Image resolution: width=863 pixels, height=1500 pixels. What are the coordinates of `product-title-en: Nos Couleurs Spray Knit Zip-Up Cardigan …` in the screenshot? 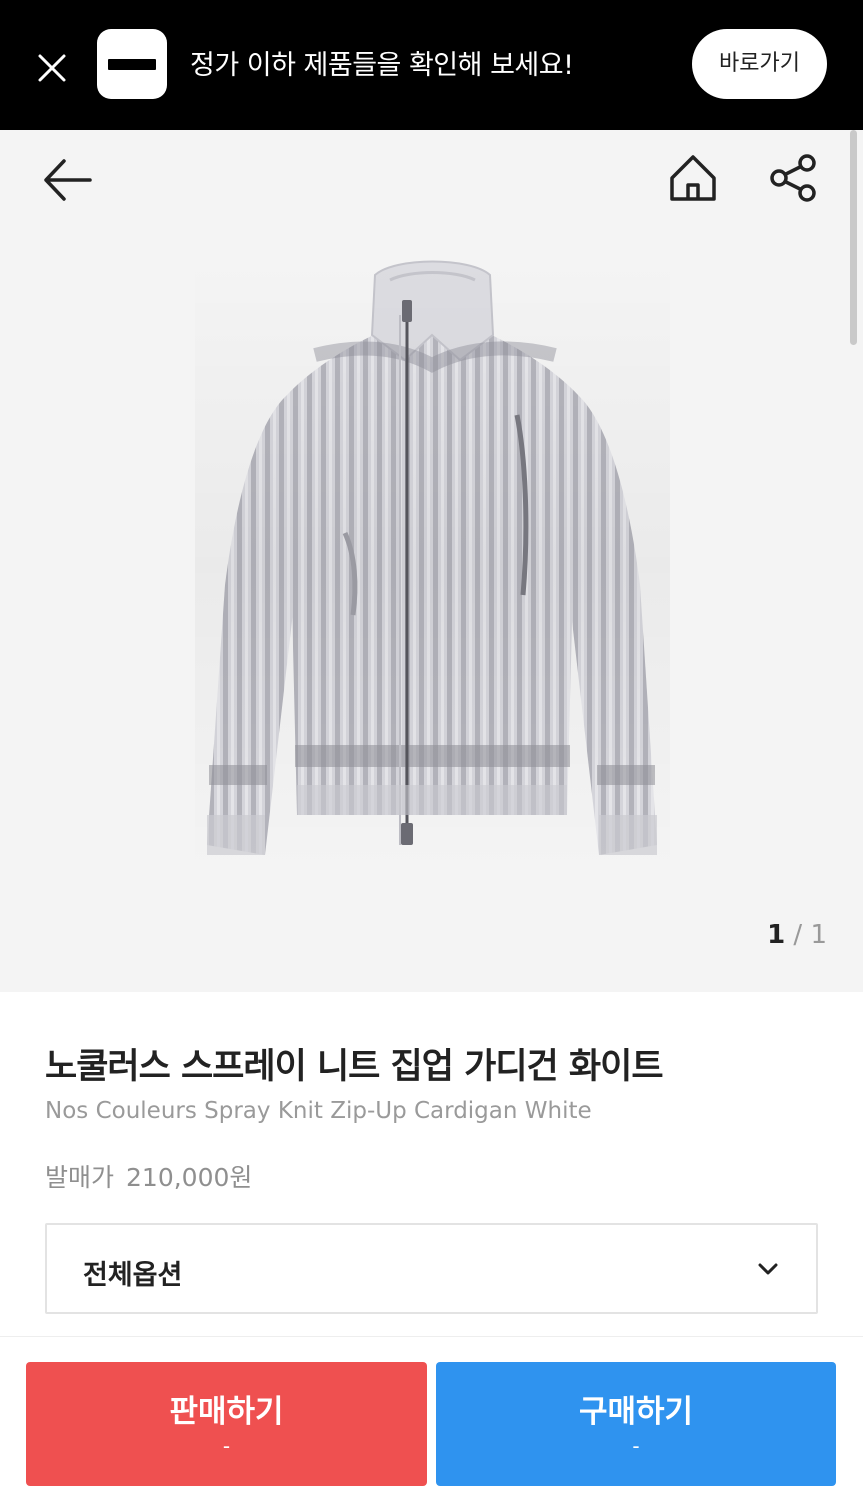 It's located at (318, 1111).